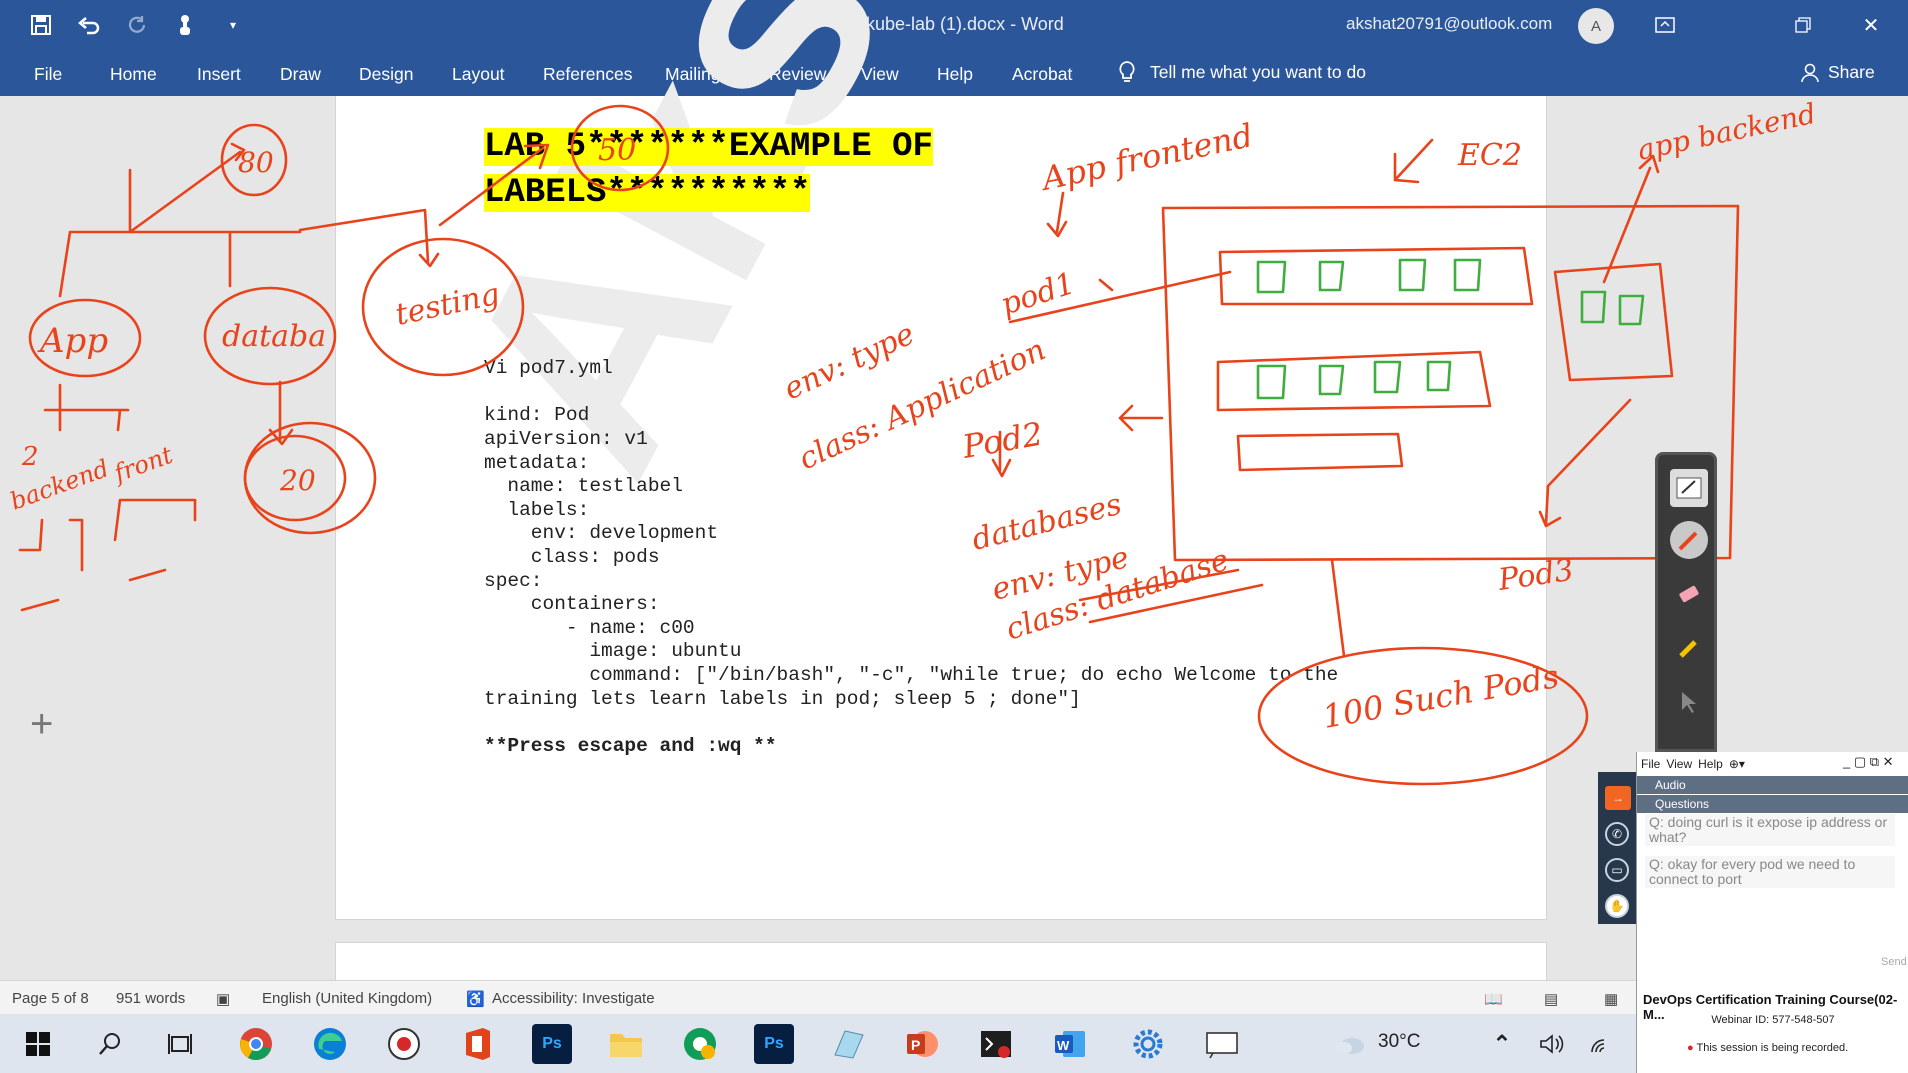 Image resolution: width=1908 pixels, height=1073 pixels. I want to click on code-line: env: development, so click(601, 533).